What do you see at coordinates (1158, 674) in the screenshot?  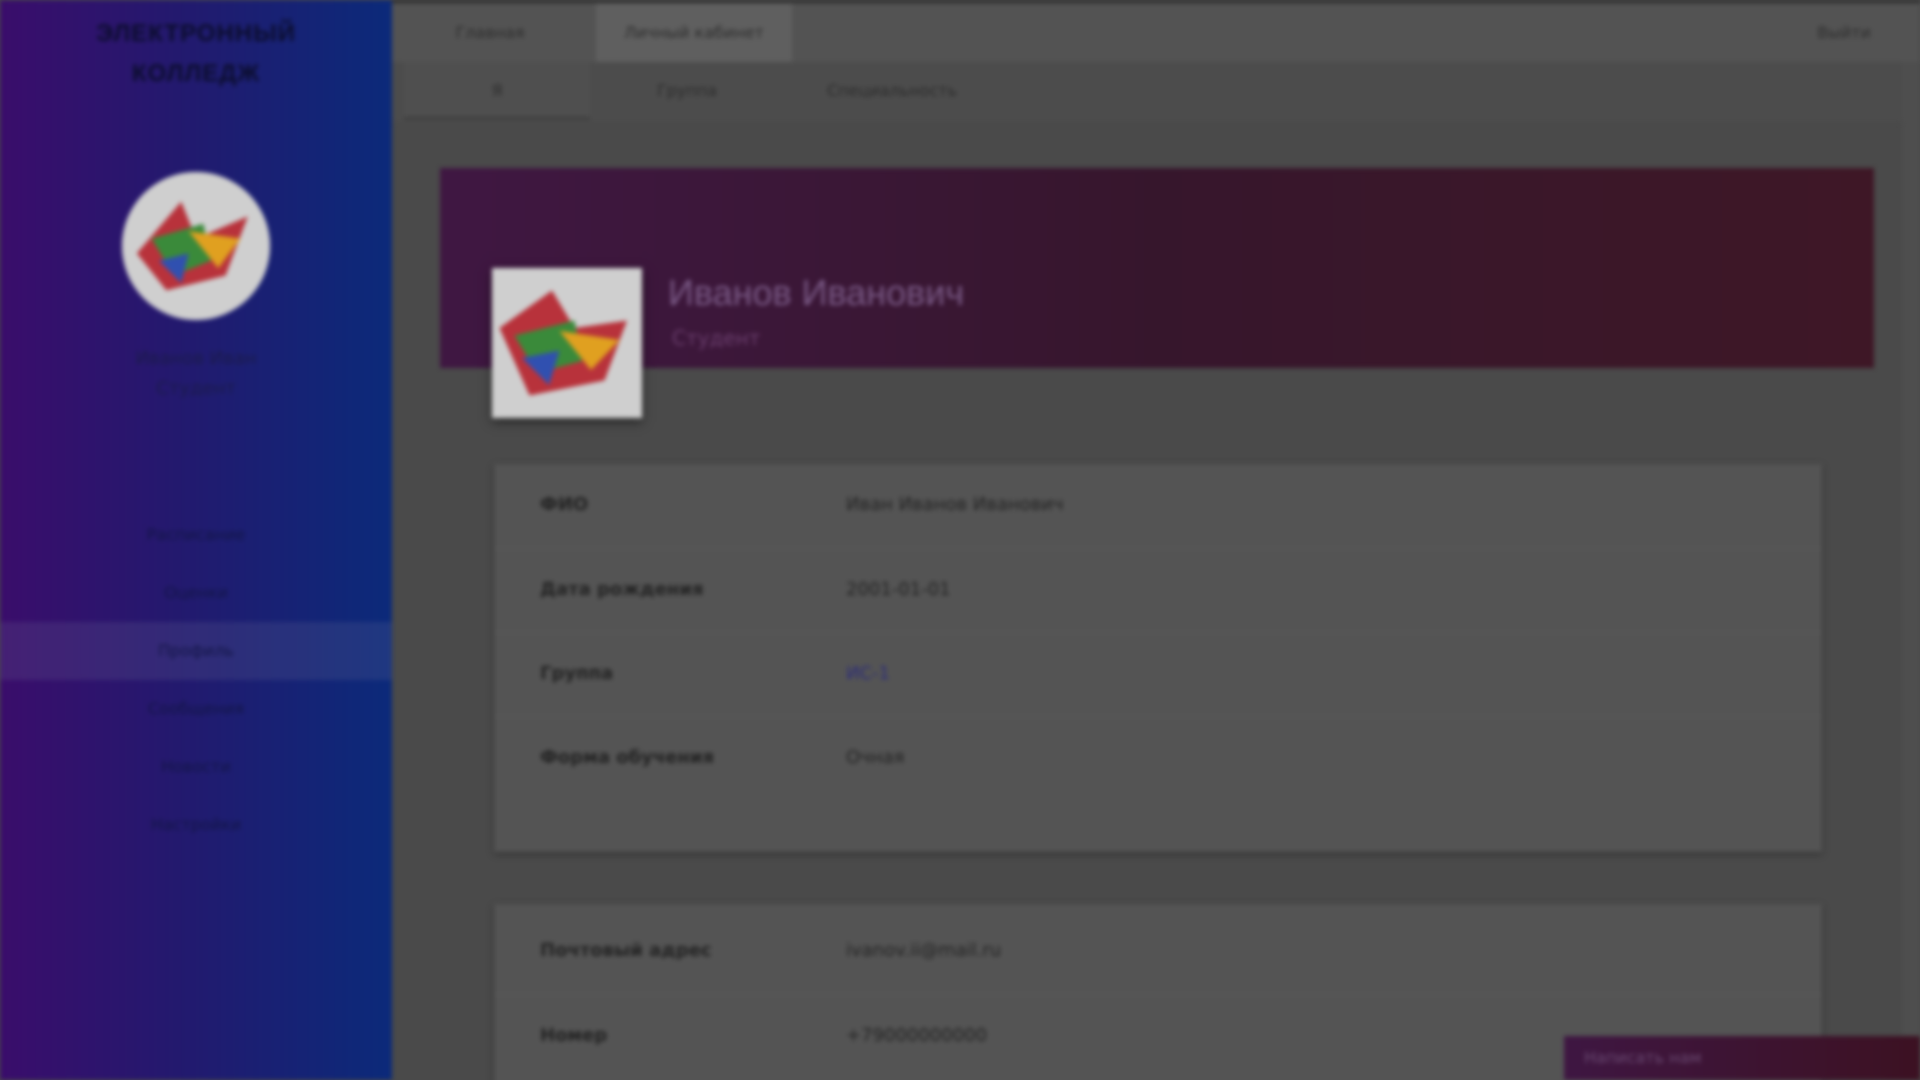 I see `info-row-group: Группа ИС-1` at bounding box center [1158, 674].